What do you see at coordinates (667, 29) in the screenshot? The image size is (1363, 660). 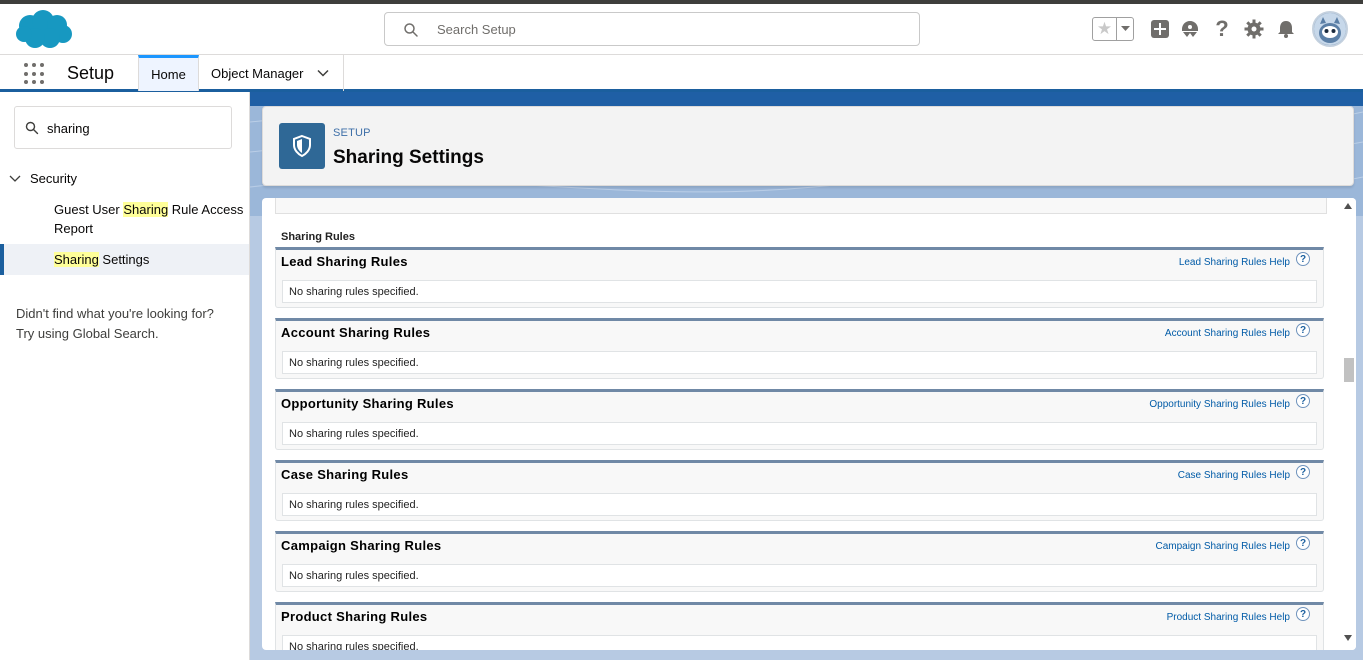 I see `search-input` at bounding box center [667, 29].